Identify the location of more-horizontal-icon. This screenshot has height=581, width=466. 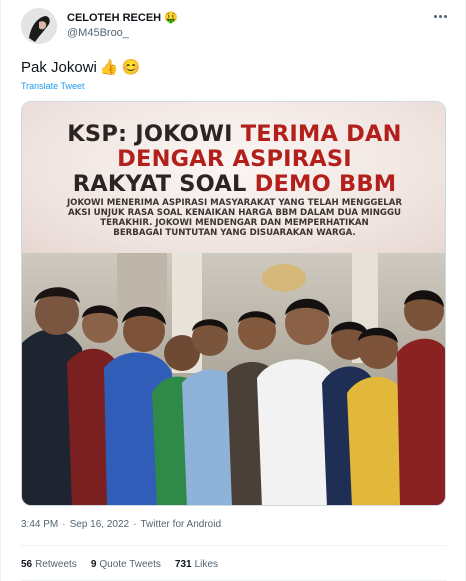
(440, 16).